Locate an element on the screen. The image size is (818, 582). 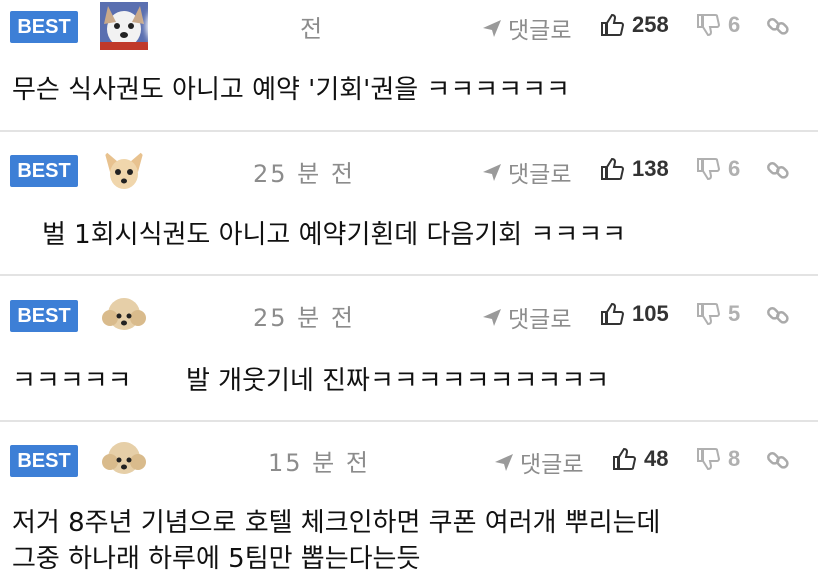
comment-text-line-1: 저거 8주년 기념으로 호텔 체크인하면 쿠폰 여러개 뿌리는데 is located at coordinates (336, 523).